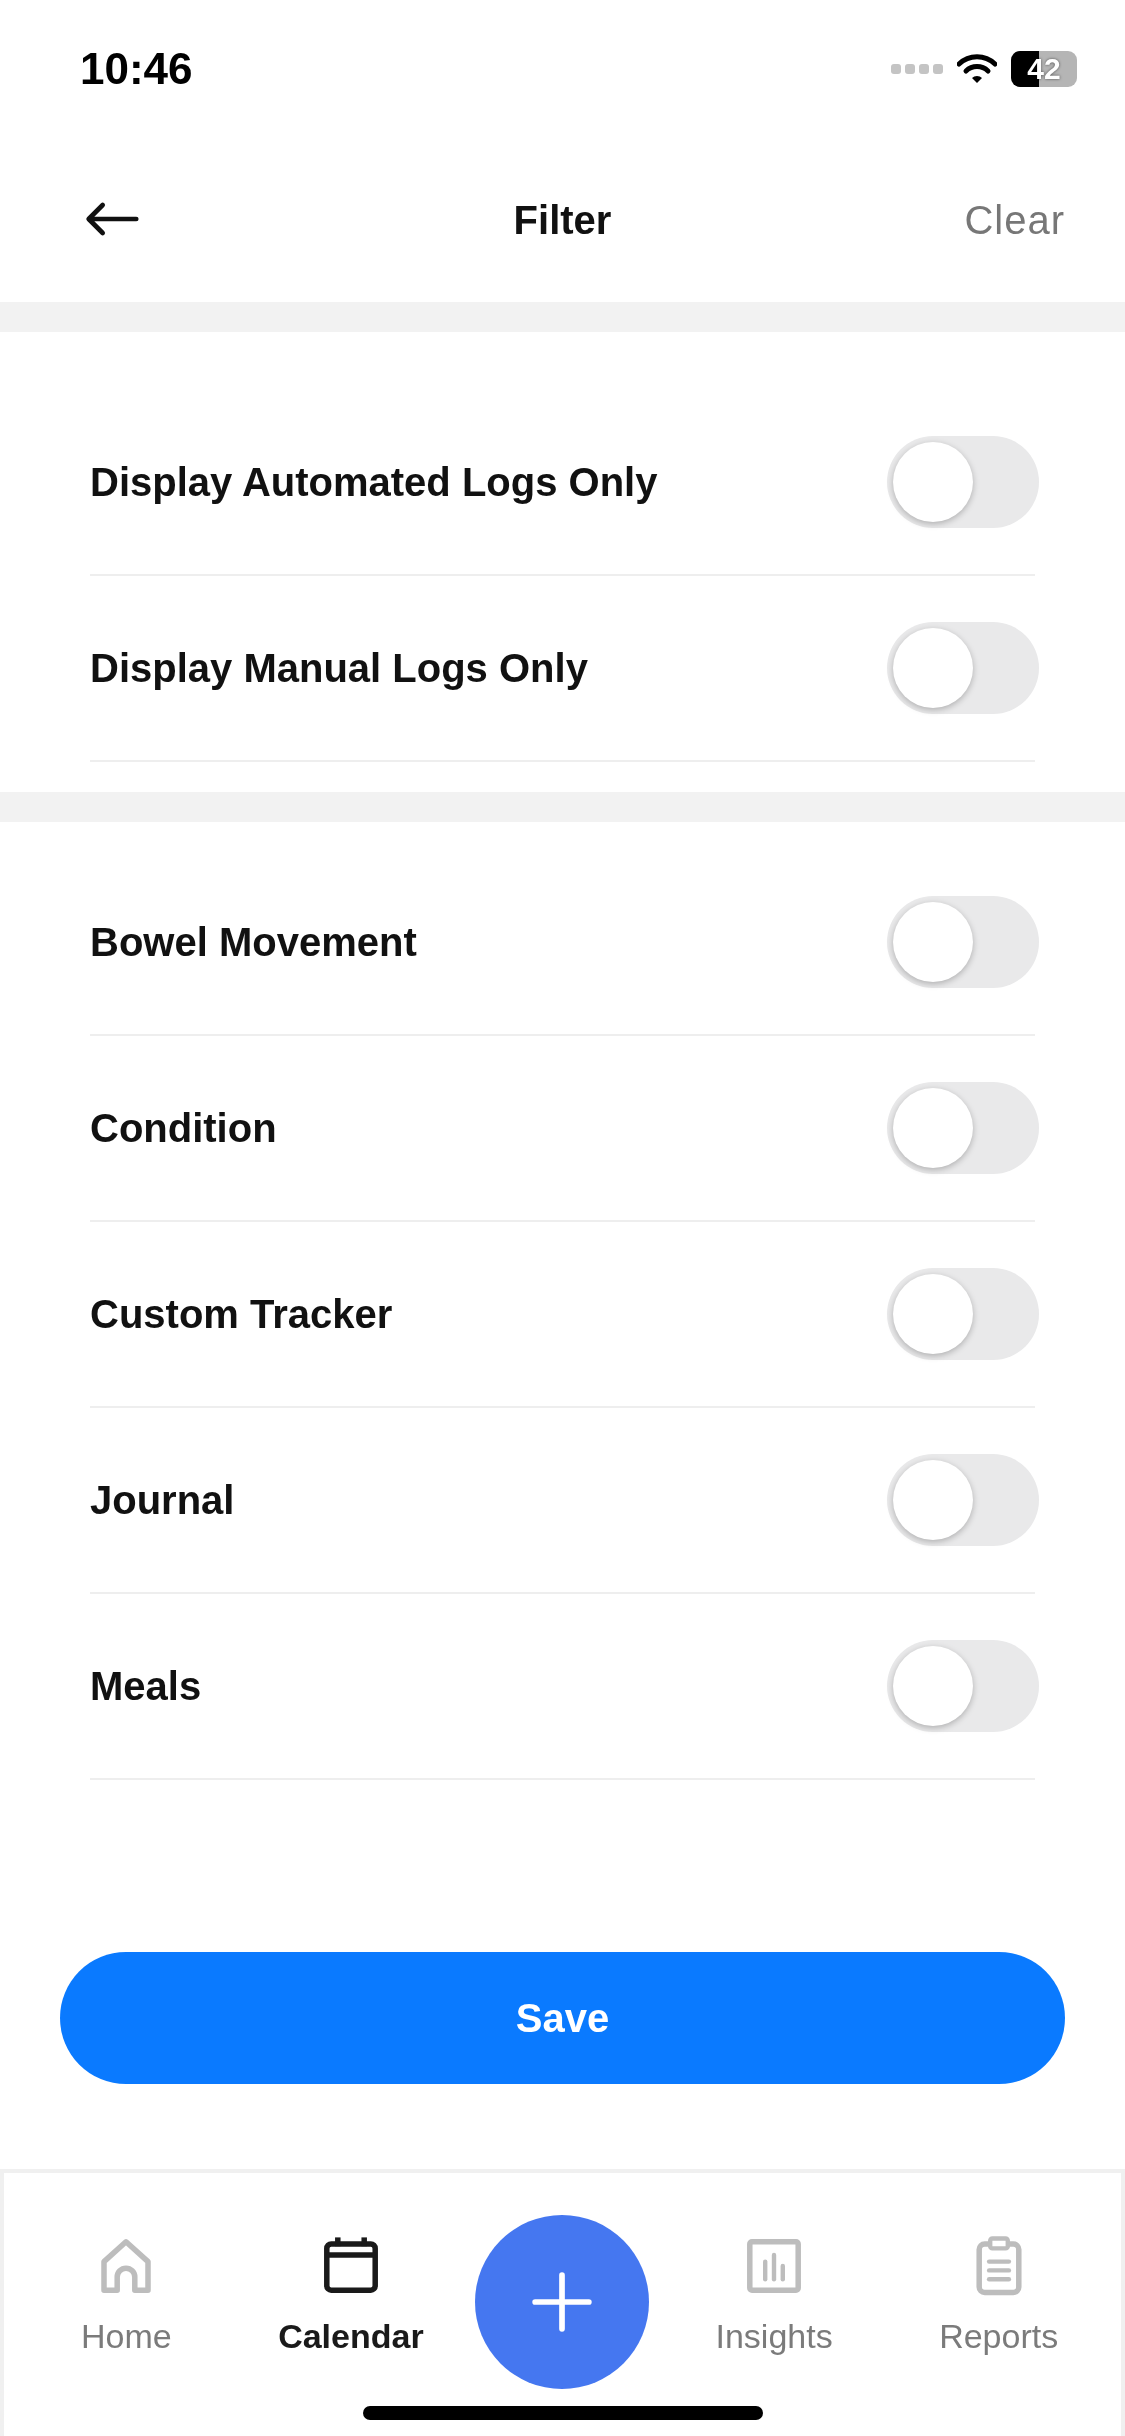 This screenshot has height=2436, width=1125. I want to click on filter-label: Meals, so click(146, 1686).